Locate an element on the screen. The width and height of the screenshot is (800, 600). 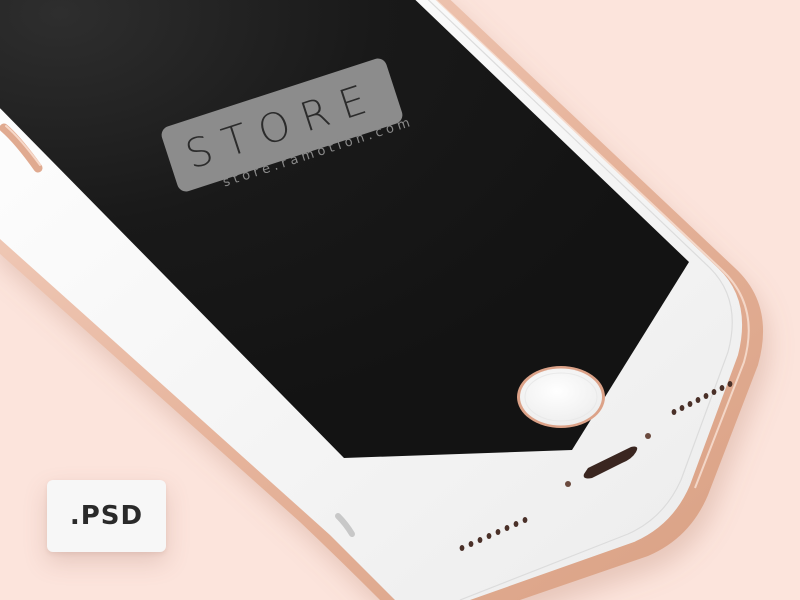
format-badge-label: .PSD is located at coordinates (106, 516).